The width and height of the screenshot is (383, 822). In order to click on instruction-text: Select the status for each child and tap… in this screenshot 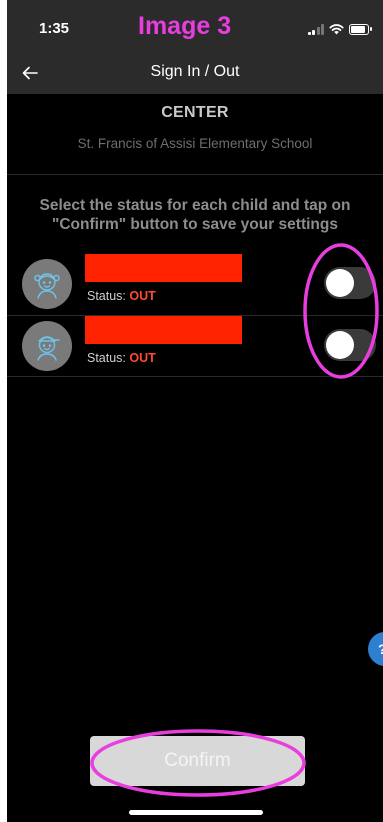, I will do `click(195, 215)`.